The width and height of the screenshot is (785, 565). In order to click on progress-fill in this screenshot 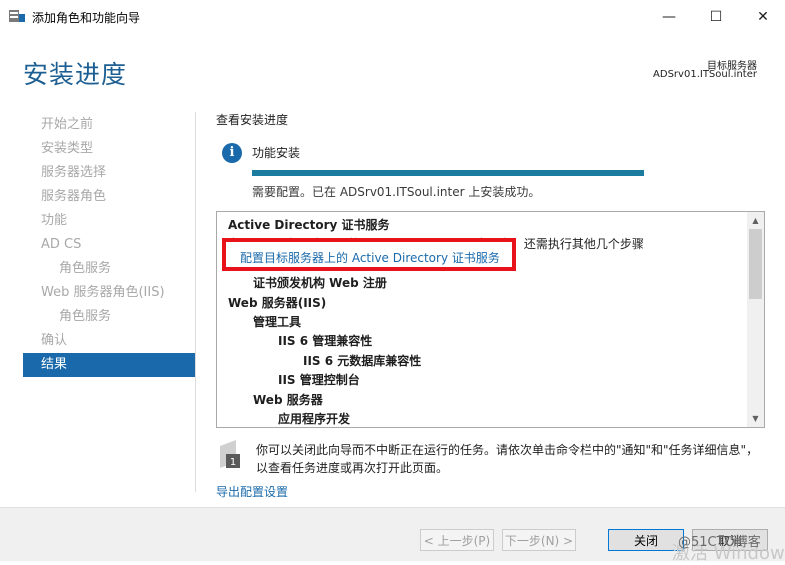, I will do `click(448, 173)`.